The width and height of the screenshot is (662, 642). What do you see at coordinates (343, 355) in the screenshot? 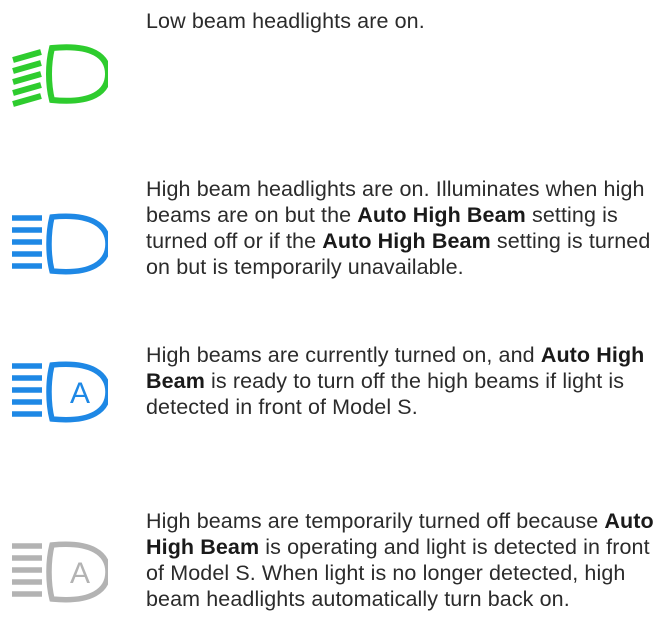
I see `description-text: High beams are currently turned on, and` at bounding box center [343, 355].